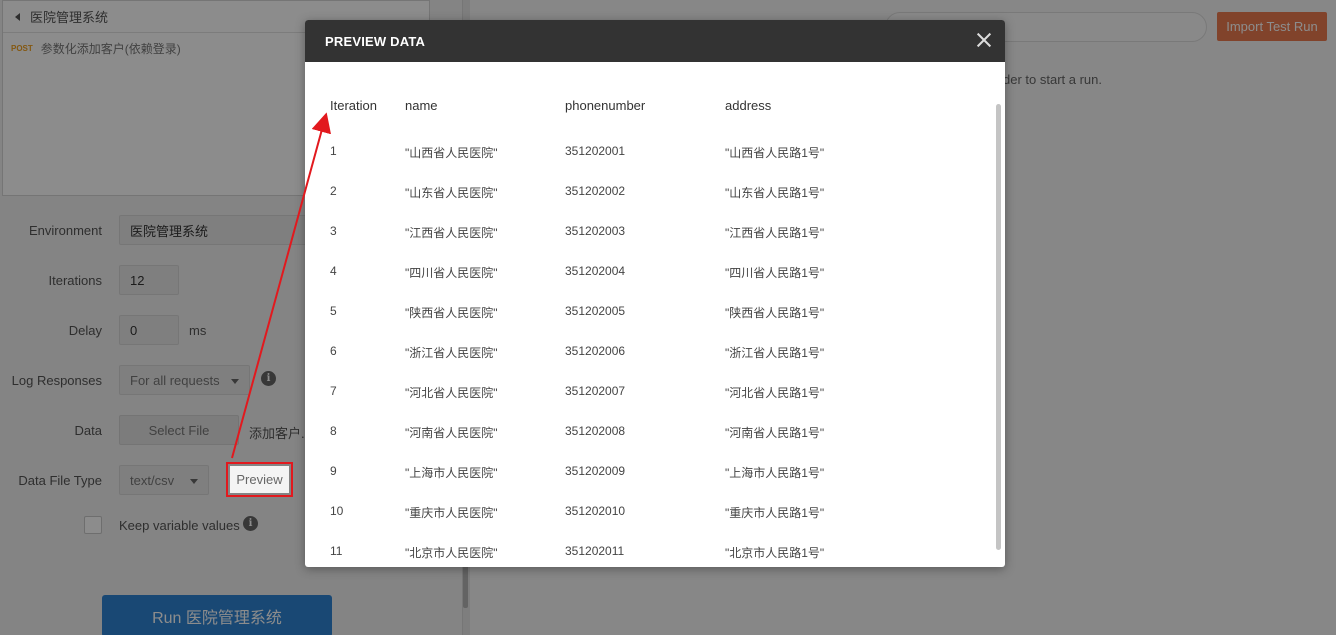 The width and height of the screenshot is (1336, 635). What do you see at coordinates (984, 40) in the screenshot?
I see `close-icon` at bounding box center [984, 40].